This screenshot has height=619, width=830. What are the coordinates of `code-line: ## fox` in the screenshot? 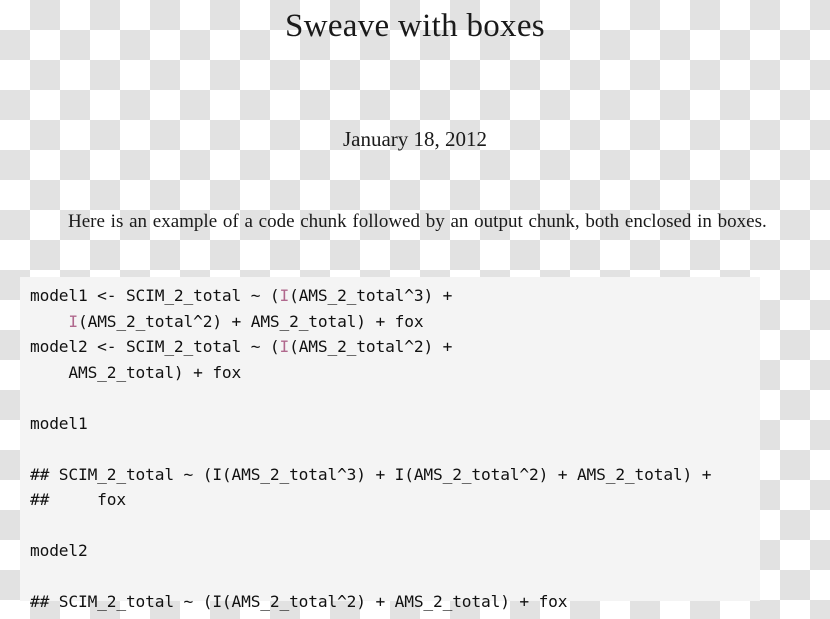 It's located at (370, 500).